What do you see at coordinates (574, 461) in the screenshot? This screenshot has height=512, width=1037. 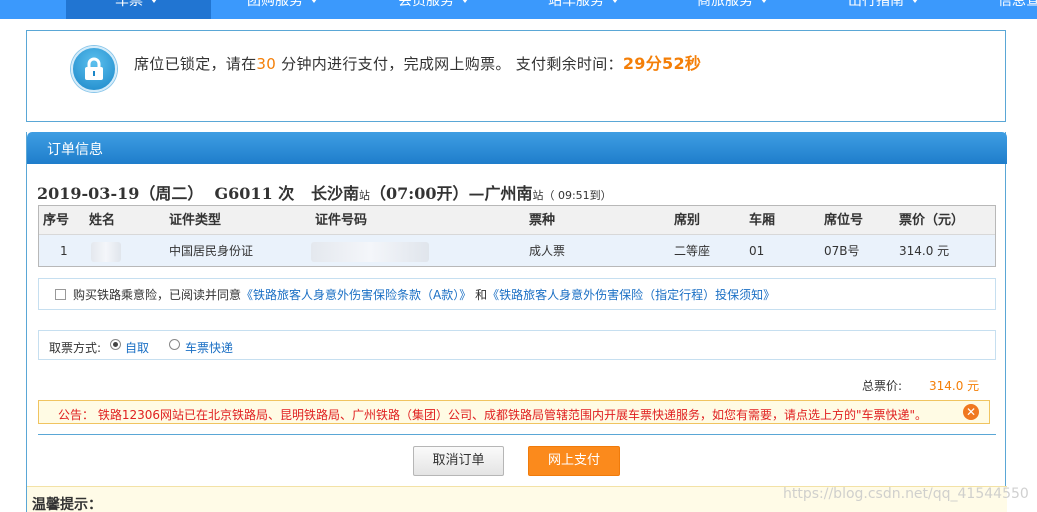 I see `online-pay-button: 网上支付` at bounding box center [574, 461].